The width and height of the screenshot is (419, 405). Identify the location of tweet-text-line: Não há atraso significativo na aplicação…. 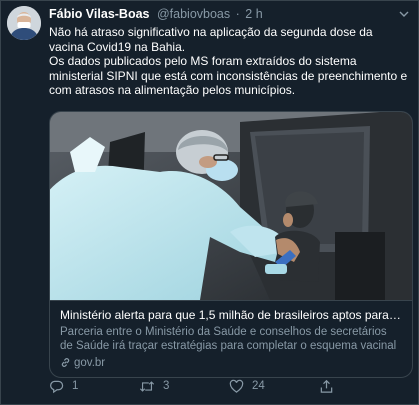
(211, 39).